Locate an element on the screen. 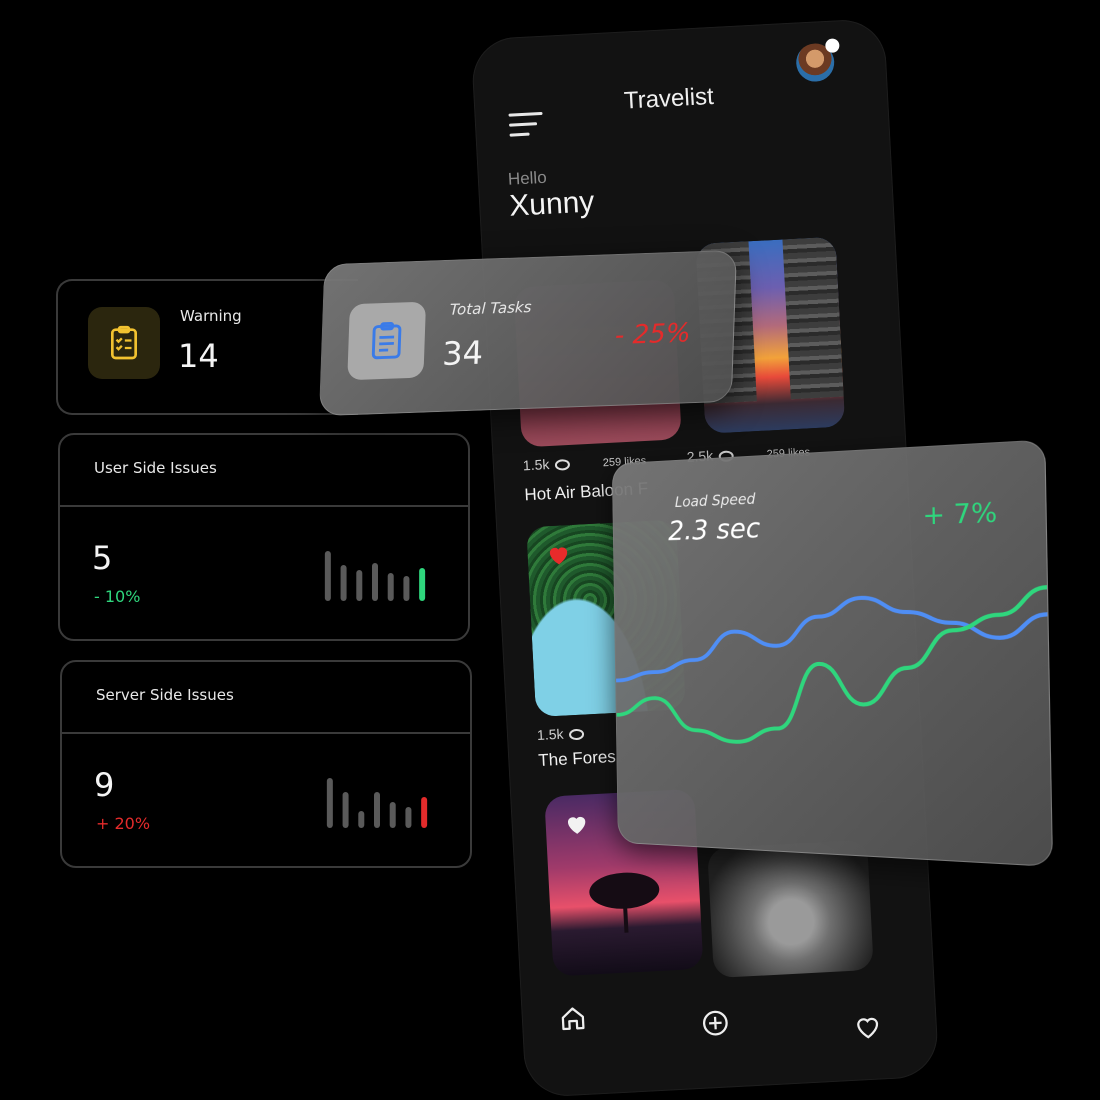  user-issues-value: 5 is located at coordinates (102, 558).